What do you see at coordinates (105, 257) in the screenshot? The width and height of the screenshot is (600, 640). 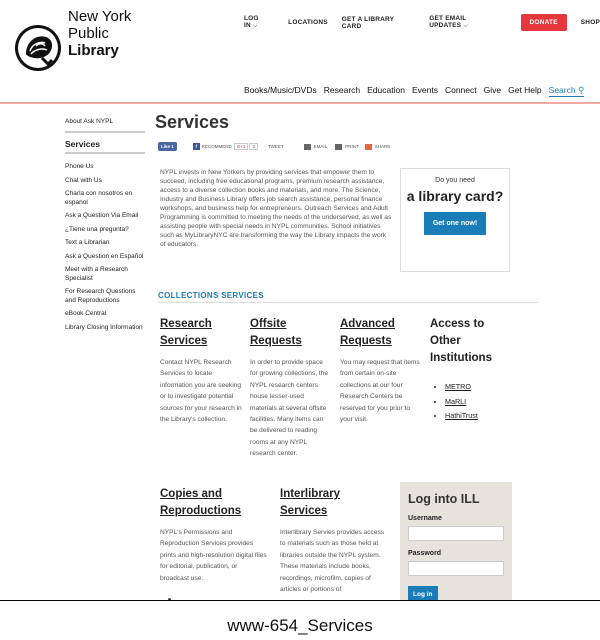 I see `sidebar-item-question-espanol: Ask a Question en Español` at bounding box center [105, 257].